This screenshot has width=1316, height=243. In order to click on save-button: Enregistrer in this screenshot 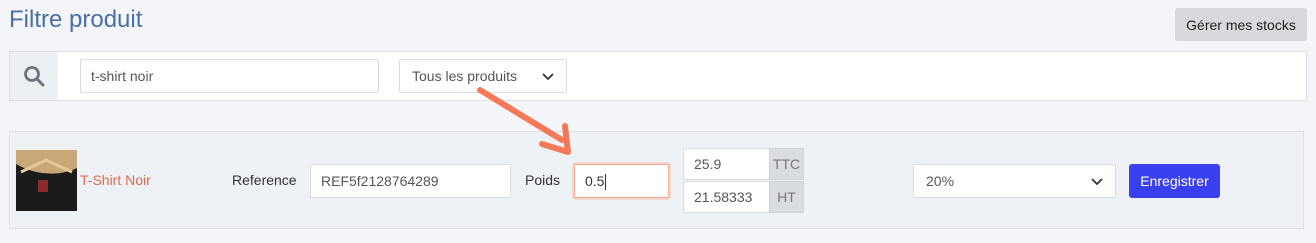, I will do `click(1174, 181)`.